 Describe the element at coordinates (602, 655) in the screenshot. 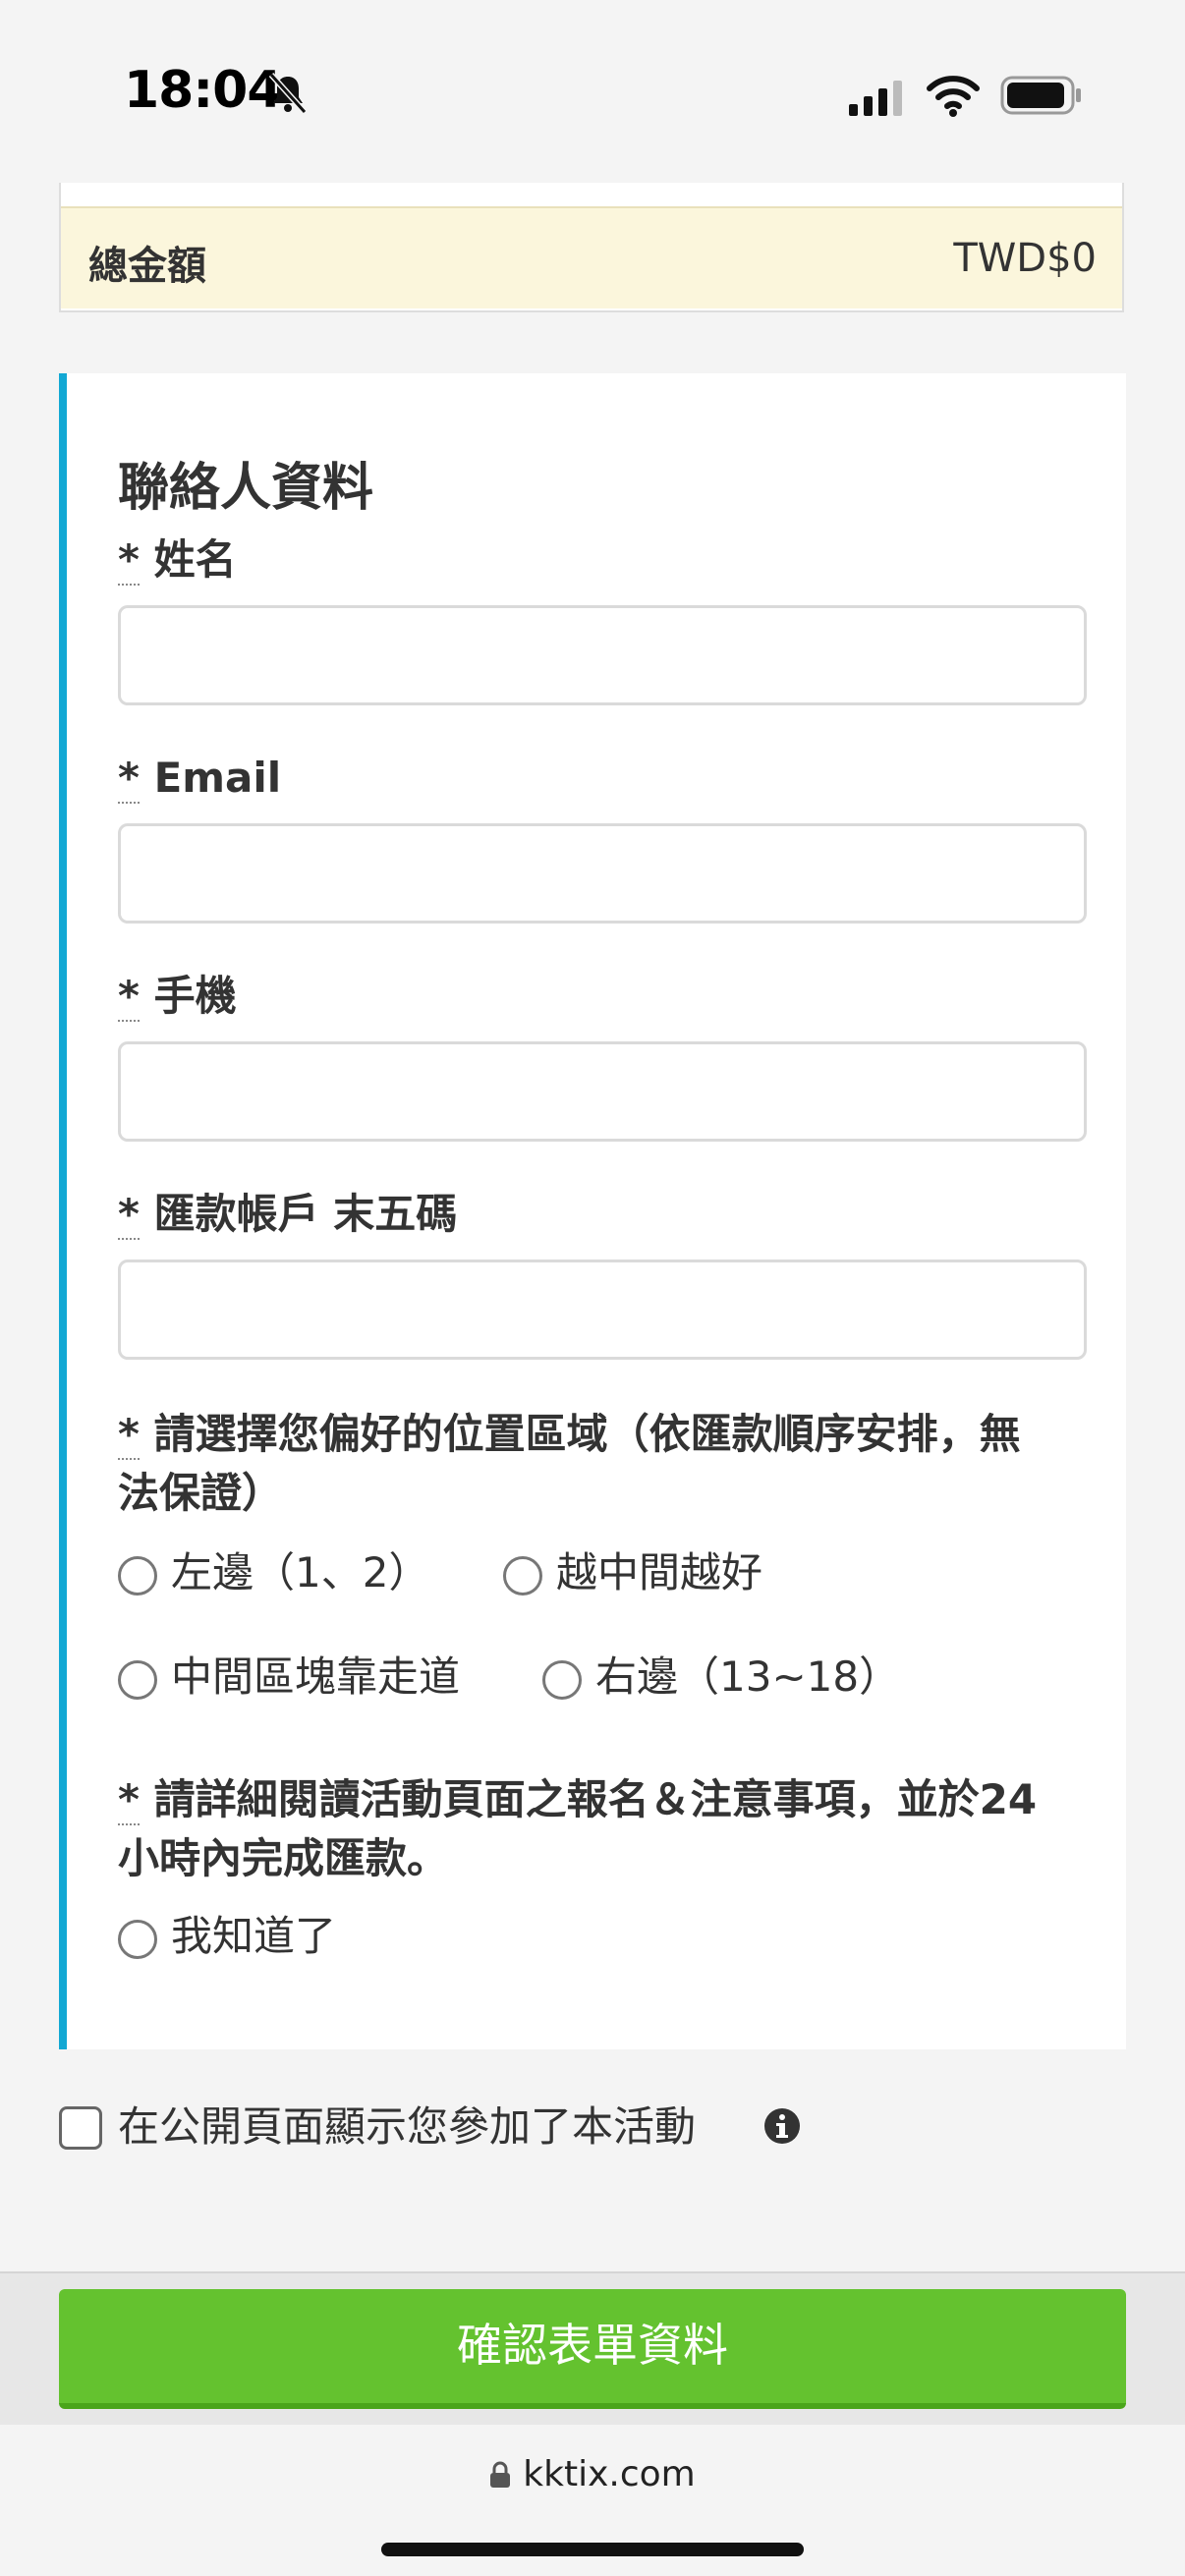

I see `name-input` at that location.